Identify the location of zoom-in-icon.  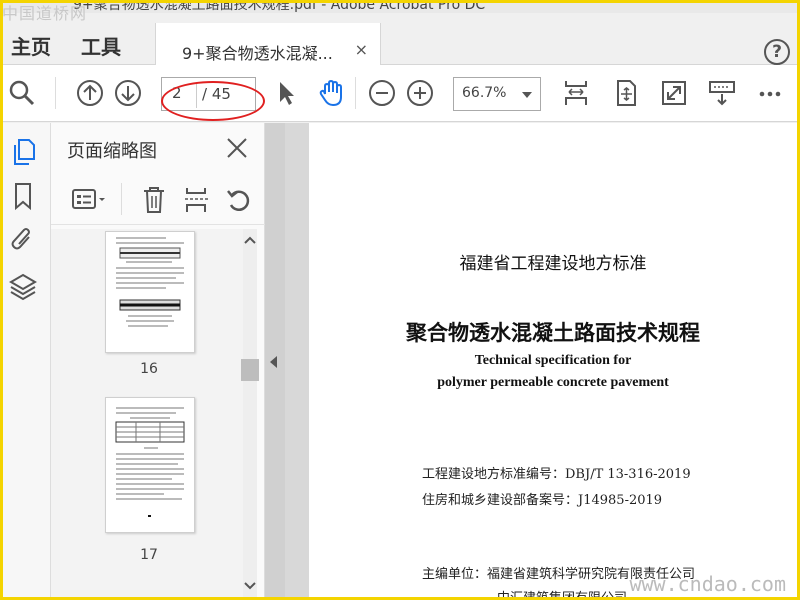
(420, 93).